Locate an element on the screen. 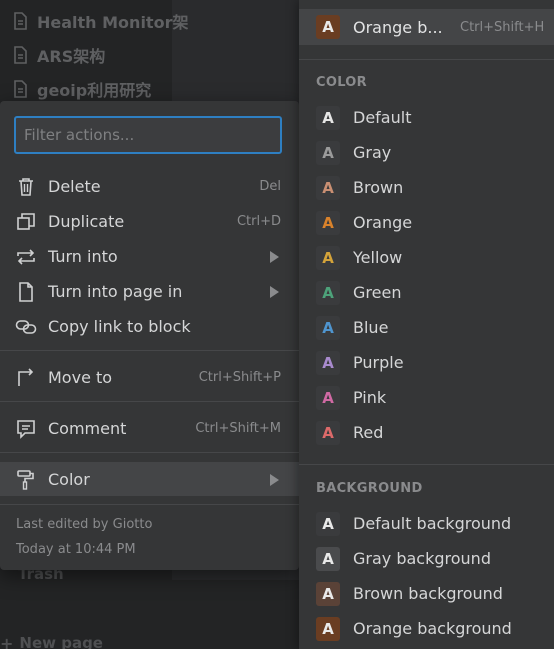 Image resolution: width=554 pixels, height=649 pixels. color-option-label: Pink is located at coordinates (370, 397).